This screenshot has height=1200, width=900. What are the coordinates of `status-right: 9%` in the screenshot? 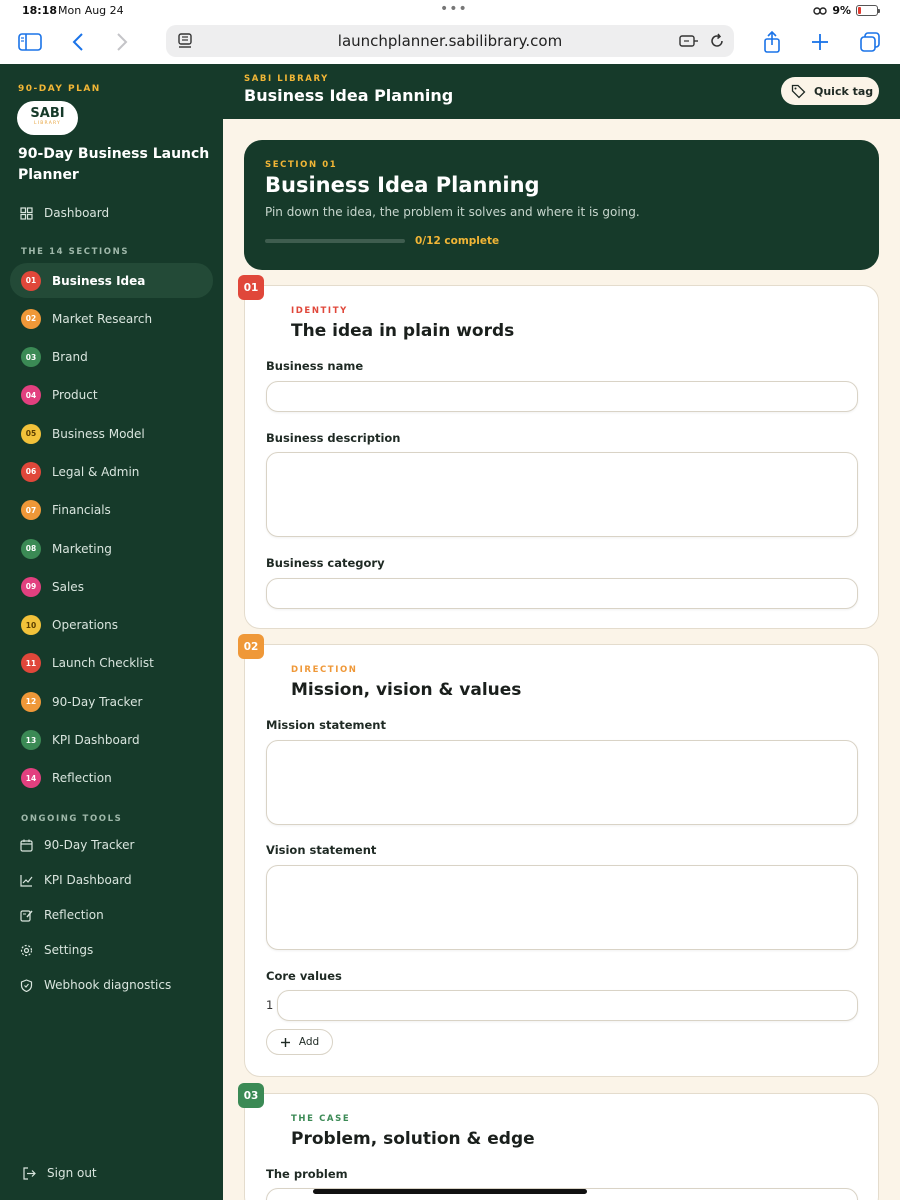 It's located at (846, 10).